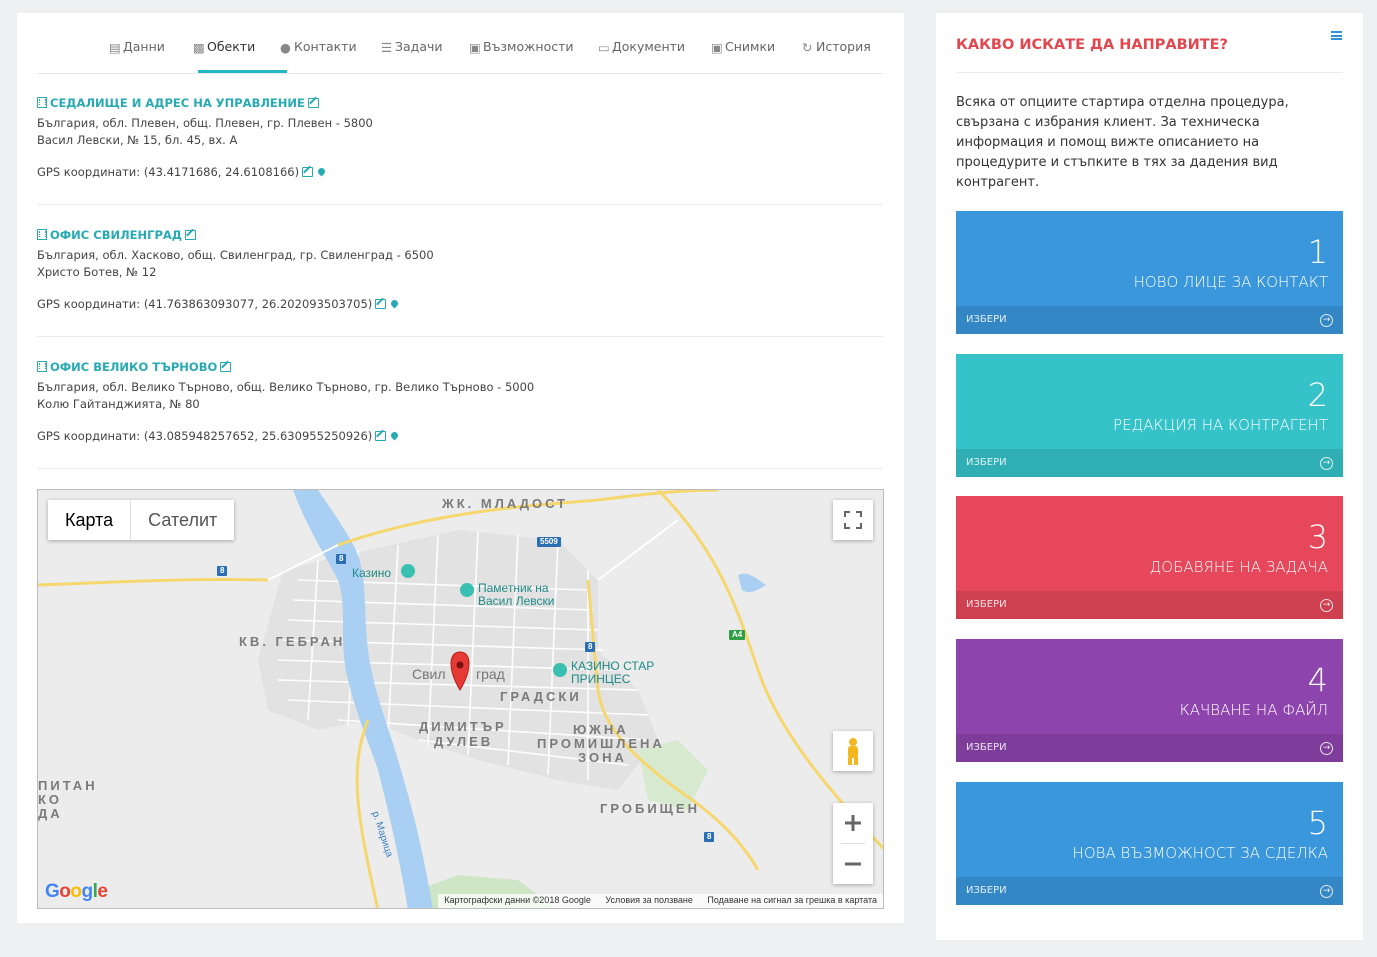 The height and width of the screenshot is (957, 1377). I want to click on action-number: 4, so click(1317, 680).